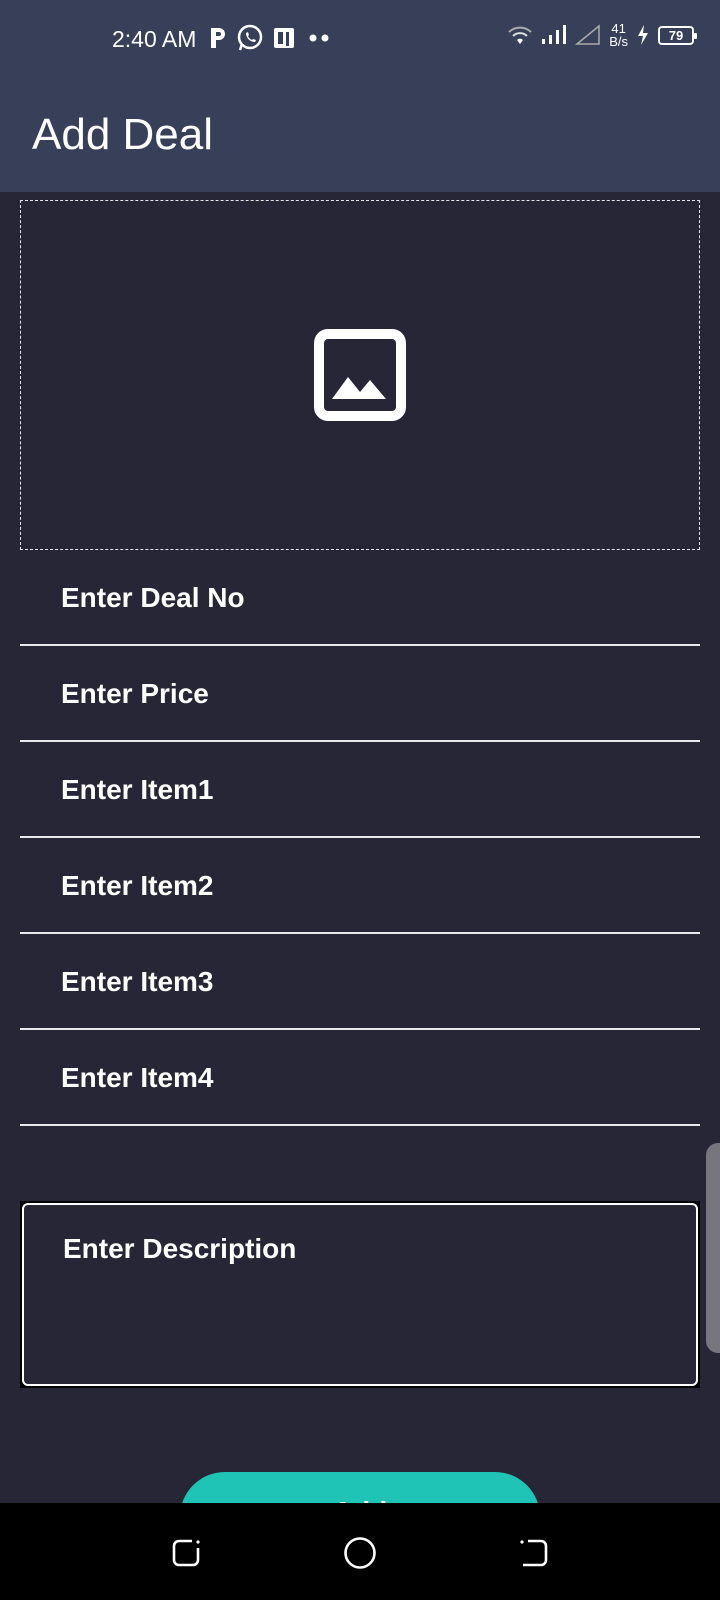  Describe the element at coordinates (360, 40) in the screenshot. I see `status-bar: 2:40 AM 41 B/s 79` at that location.